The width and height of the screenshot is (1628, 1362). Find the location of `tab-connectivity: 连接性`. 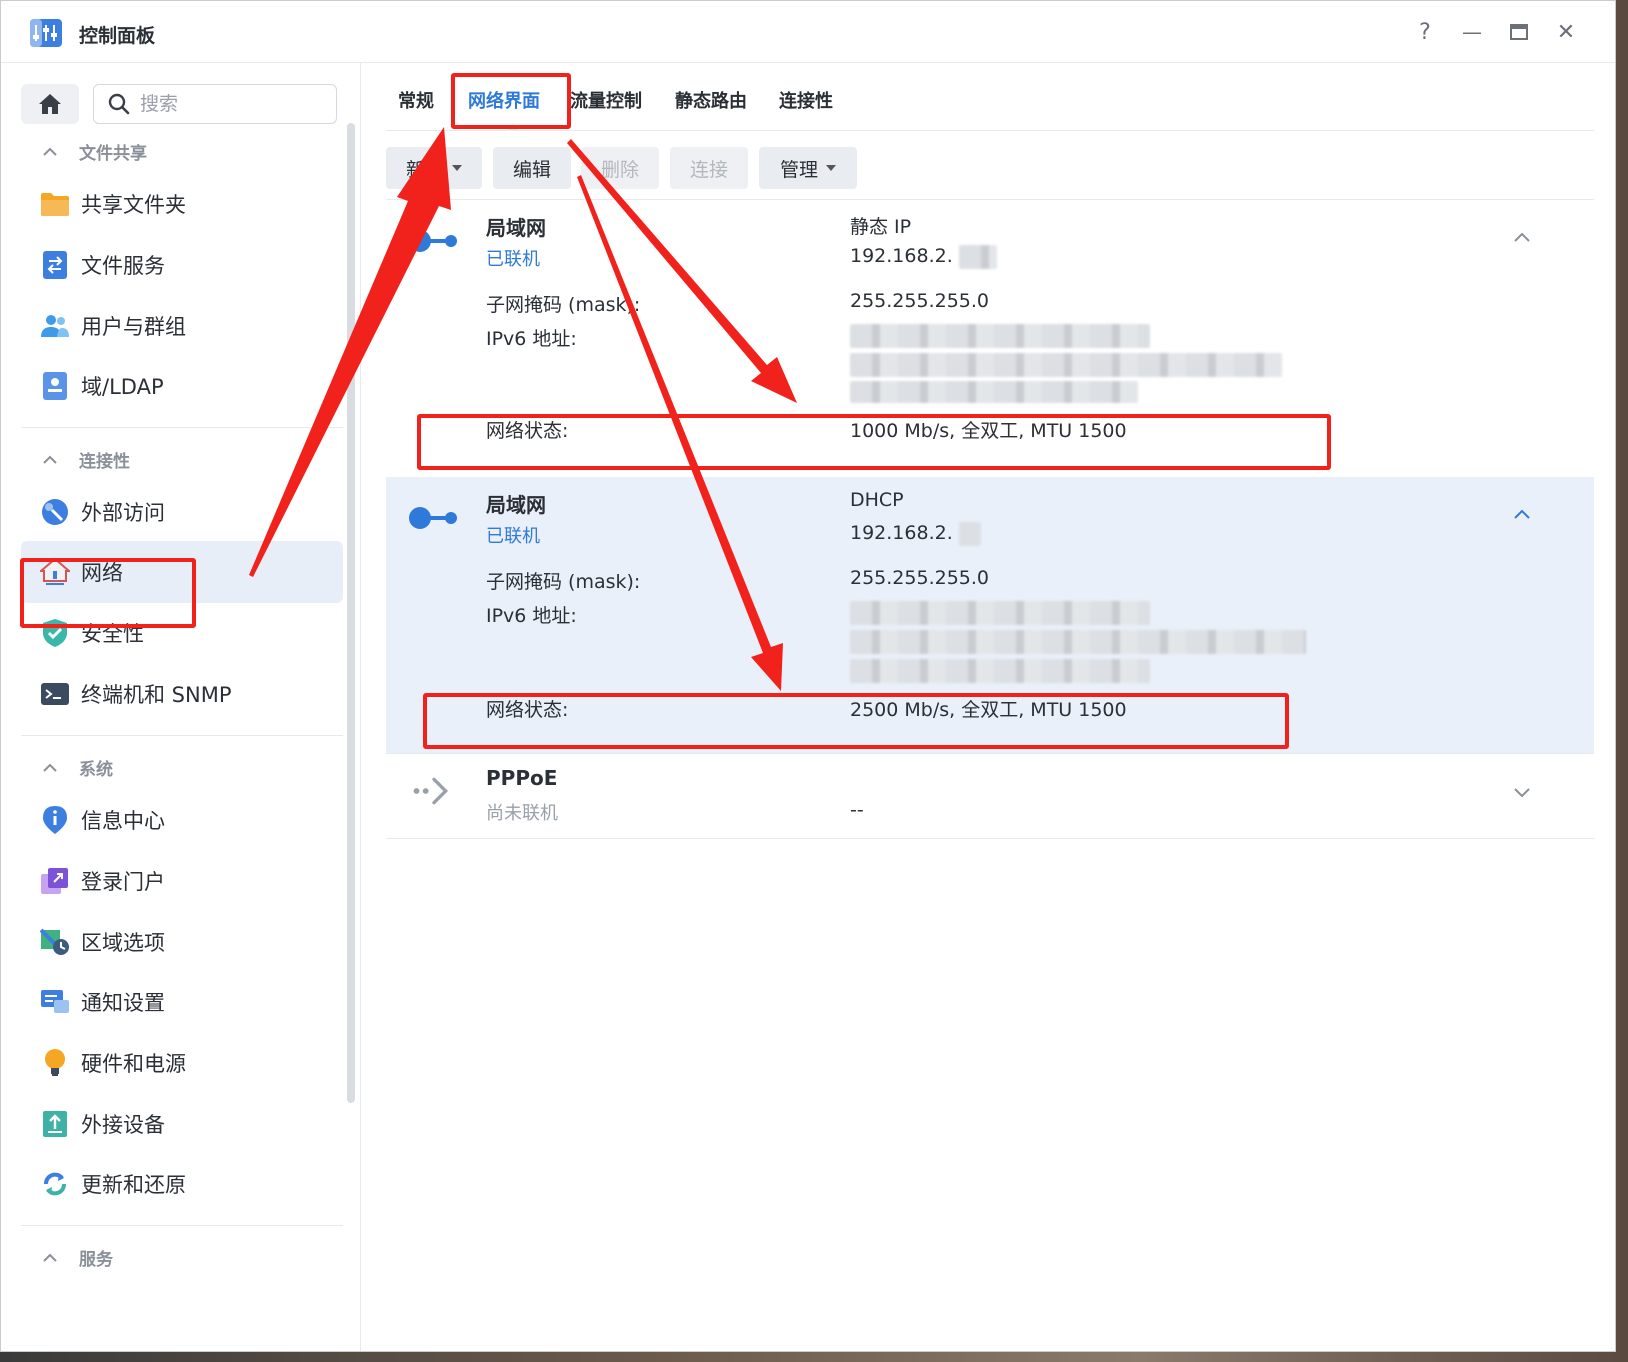

tab-connectivity: 连接性 is located at coordinates (806, 100).